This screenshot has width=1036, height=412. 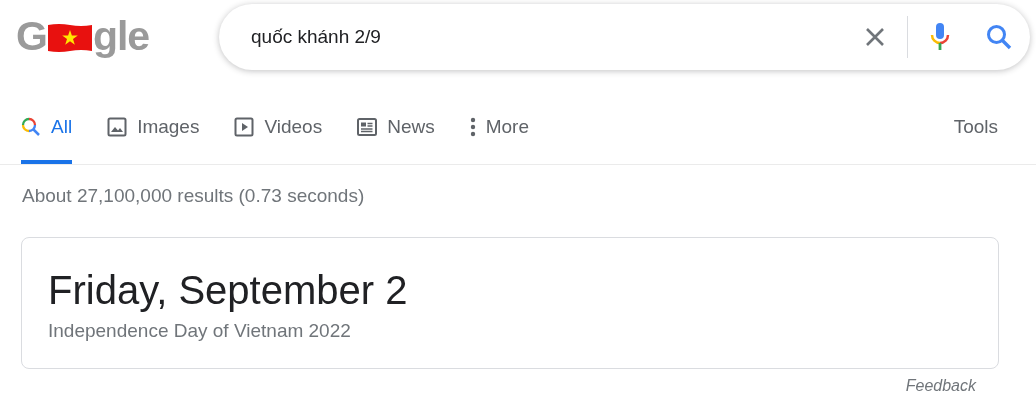 What do you see at coordinates (940, 386) in the screenshot?
I see `feedback-link: Feedback` at bounding box center [940, 386].